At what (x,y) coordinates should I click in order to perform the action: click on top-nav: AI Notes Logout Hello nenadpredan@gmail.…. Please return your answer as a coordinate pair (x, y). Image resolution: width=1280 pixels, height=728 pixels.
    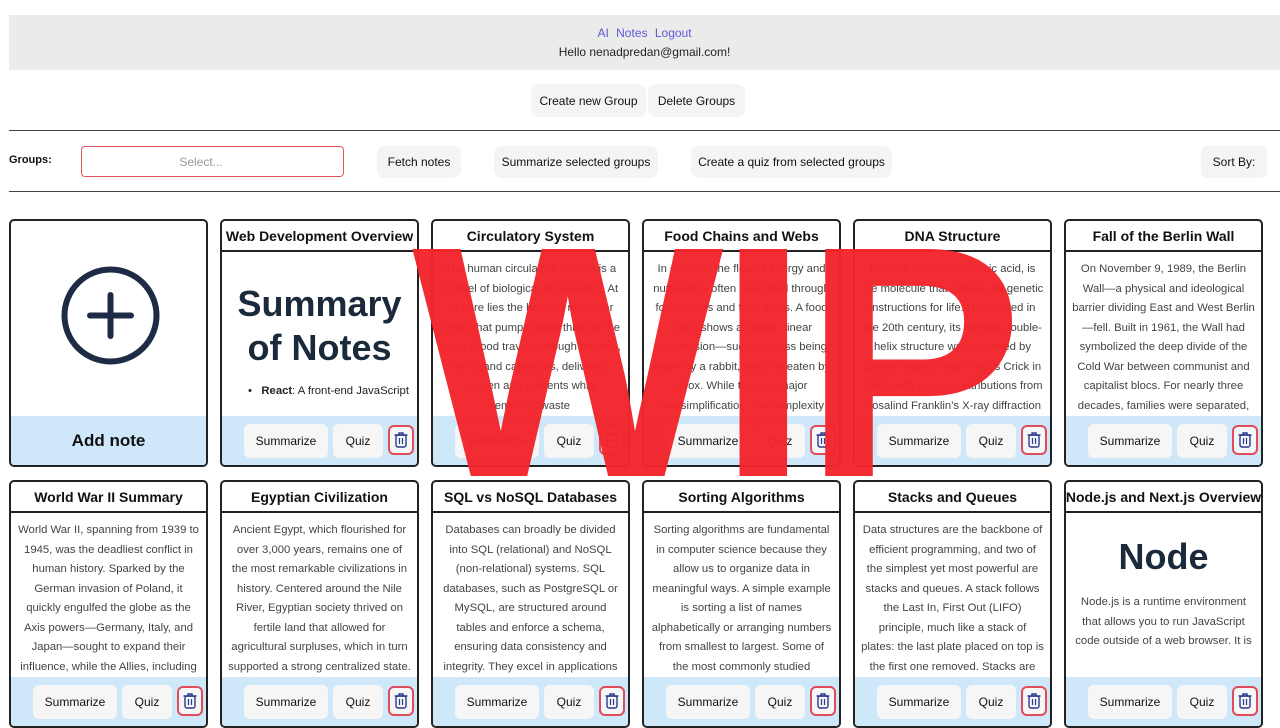
    Looking at the image, I should click on (644, 42).